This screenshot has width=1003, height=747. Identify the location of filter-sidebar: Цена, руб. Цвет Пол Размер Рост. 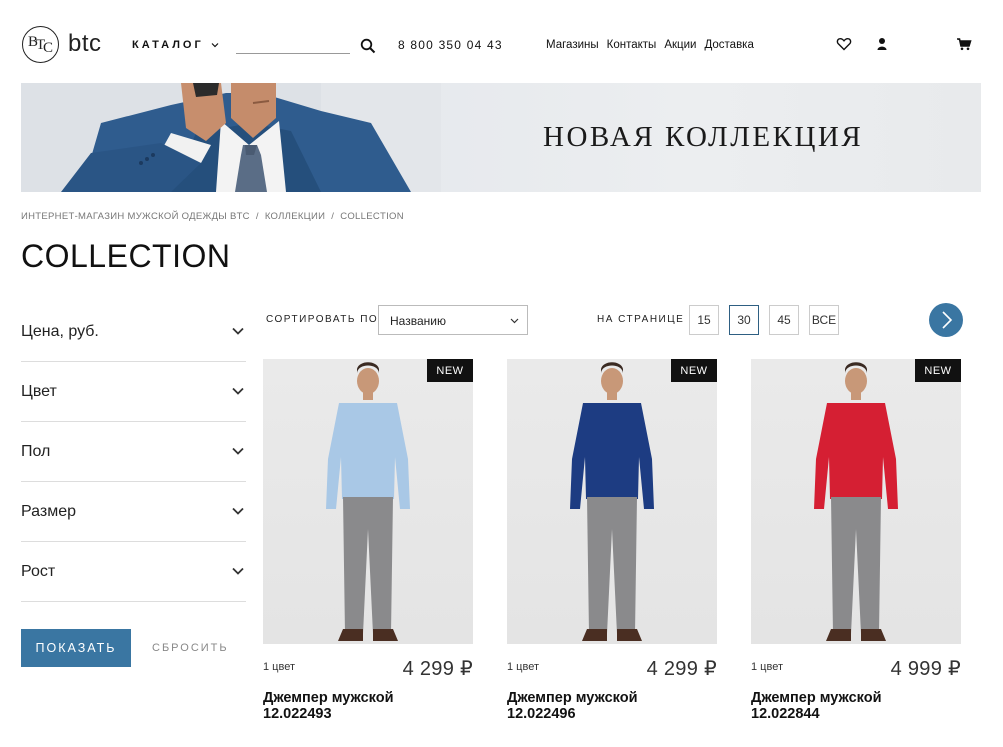
(133, 452).